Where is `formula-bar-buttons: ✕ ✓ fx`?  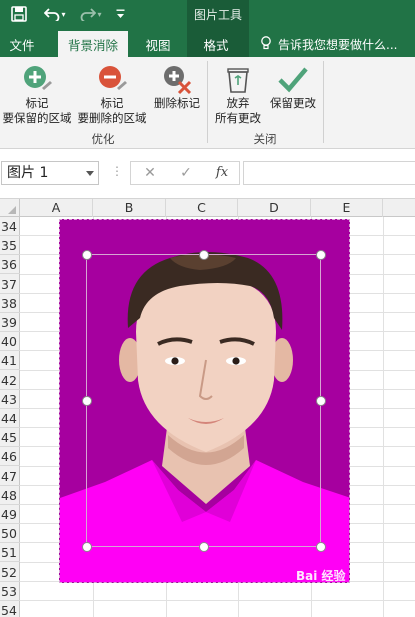 formula-bar-buttons: ✕ ✓ fx is located at coordinates (185, 173).